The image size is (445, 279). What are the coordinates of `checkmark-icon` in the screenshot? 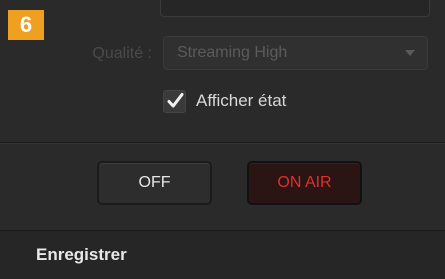 It's located at (175, 99).